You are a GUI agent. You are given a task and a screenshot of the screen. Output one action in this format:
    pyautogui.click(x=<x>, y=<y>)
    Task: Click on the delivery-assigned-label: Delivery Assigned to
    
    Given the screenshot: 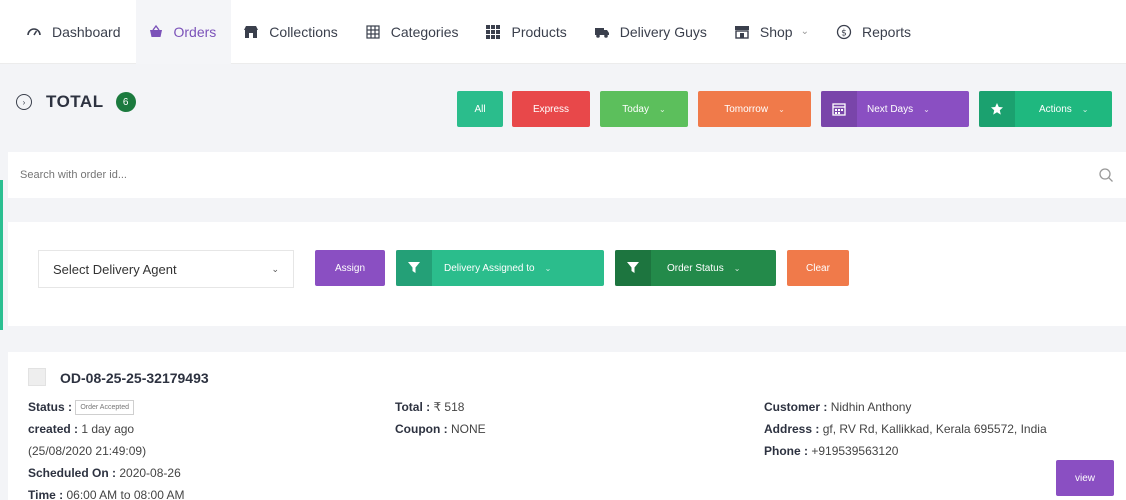 What is the action you would take?
    pyautogui.click(x=489, y=268)
    